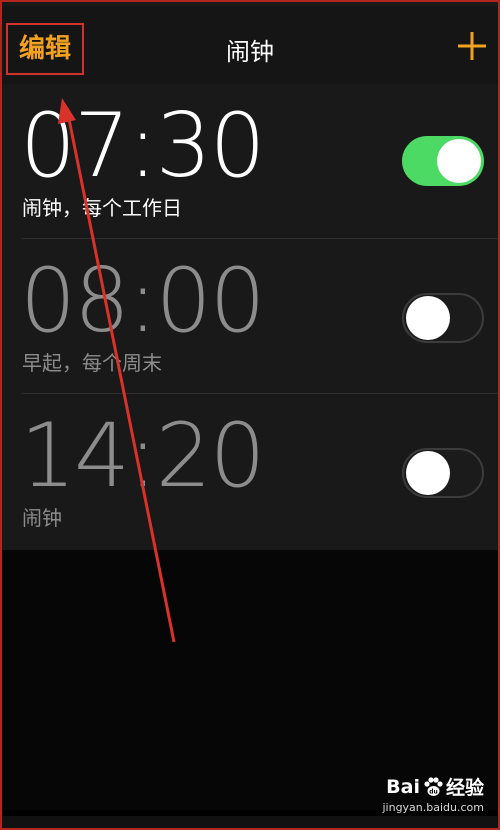 The height and width of the screenshot is (830, 500). What do you see at coordinates (403, 786) in the screenshot?
I see `watermark-brand-left: Bai` at bounding box center [403, 786].